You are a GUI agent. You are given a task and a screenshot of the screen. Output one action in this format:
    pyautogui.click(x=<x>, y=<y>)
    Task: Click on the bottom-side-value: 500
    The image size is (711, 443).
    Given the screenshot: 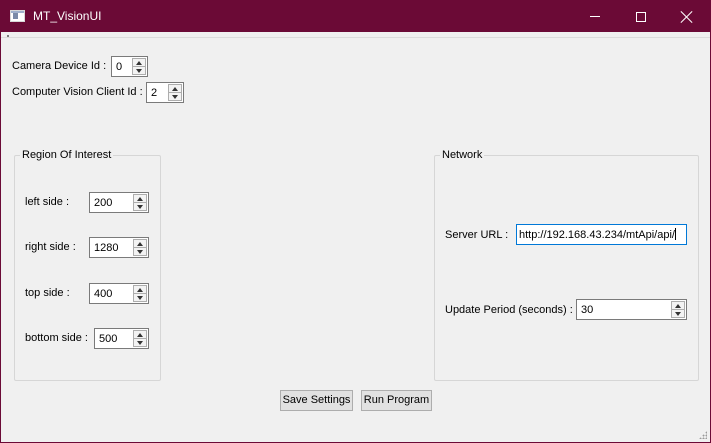 What is the action you would take?
    pyautogui.click(x=108, y=339)
    